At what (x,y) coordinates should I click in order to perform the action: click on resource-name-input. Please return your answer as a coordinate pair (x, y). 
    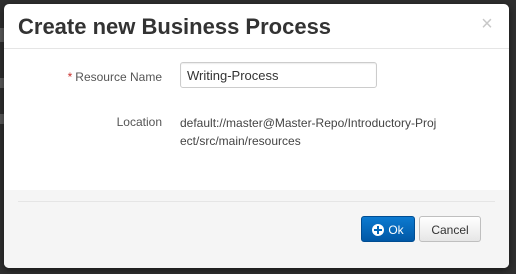
    Looking at the image, I should click on (278, 75).